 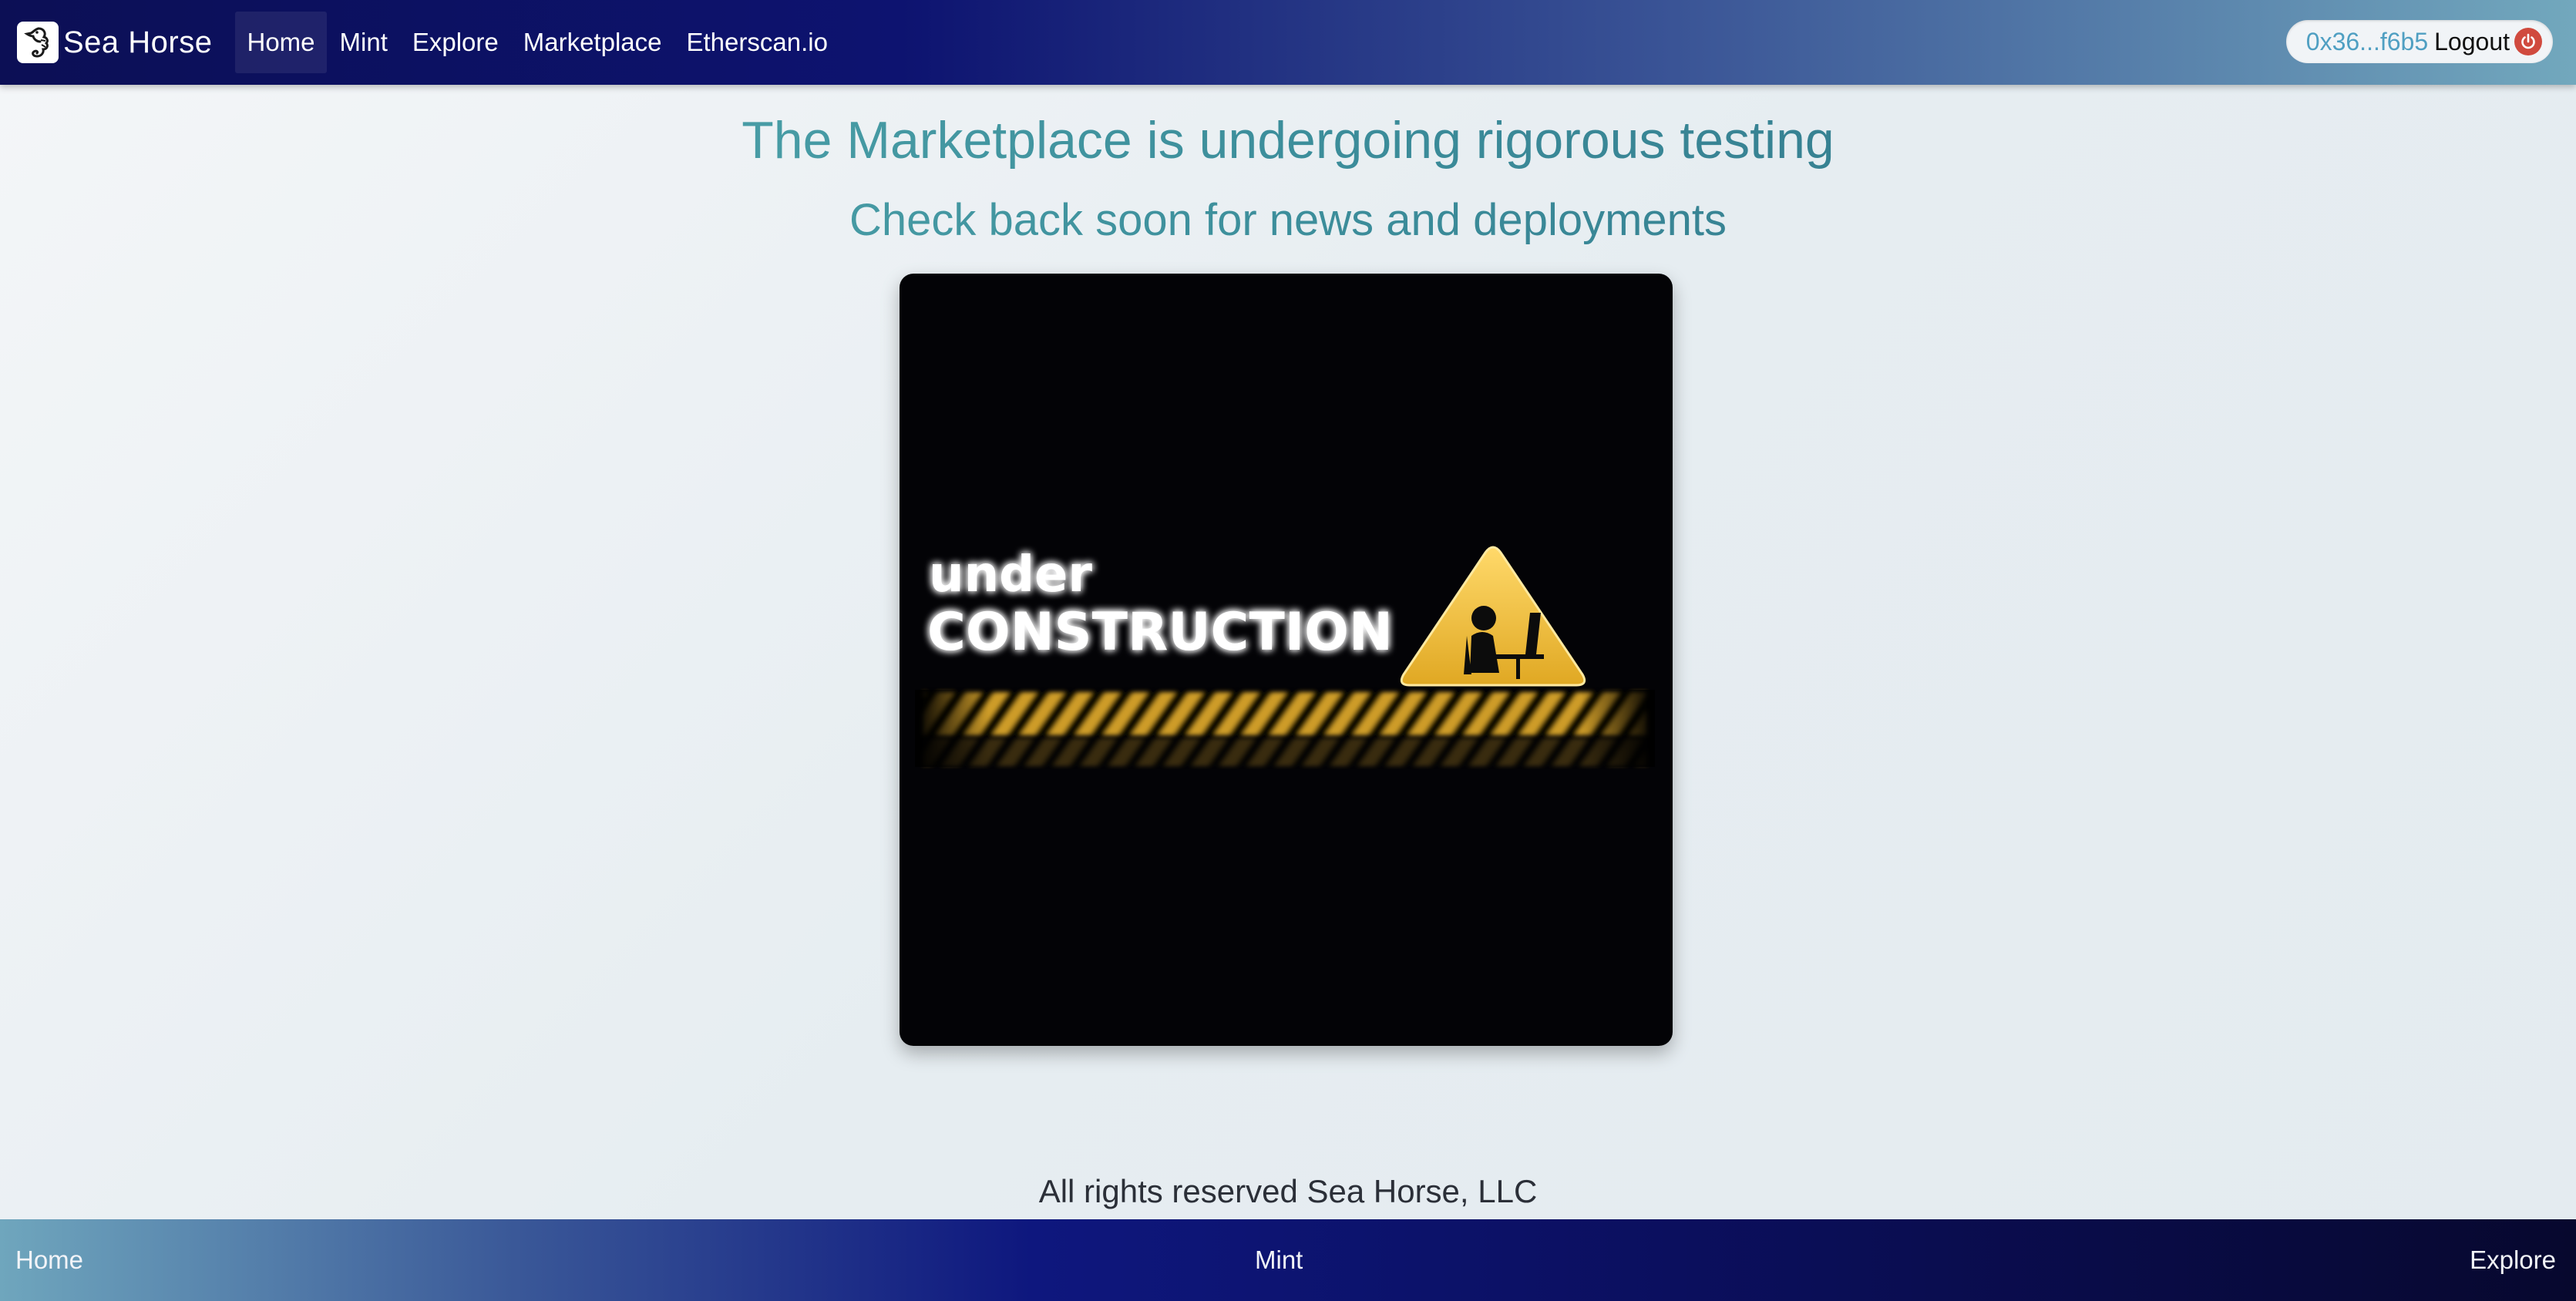 What do you see at coordinates (593, 42) in the screenshot?
I see `nav-item-marketplace: Marketplace` at bounding box center [593, 42].